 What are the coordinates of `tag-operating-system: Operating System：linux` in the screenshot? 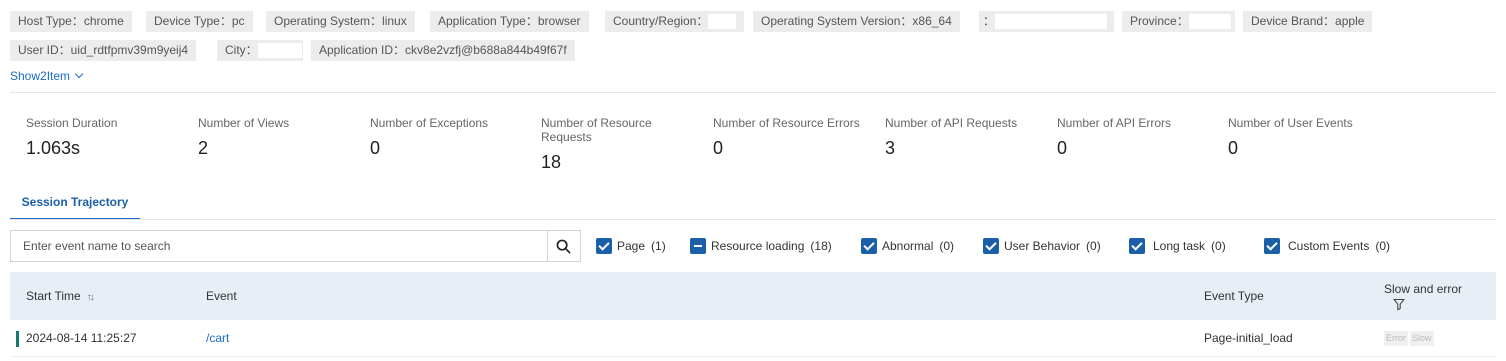 It's located at (340, 21).